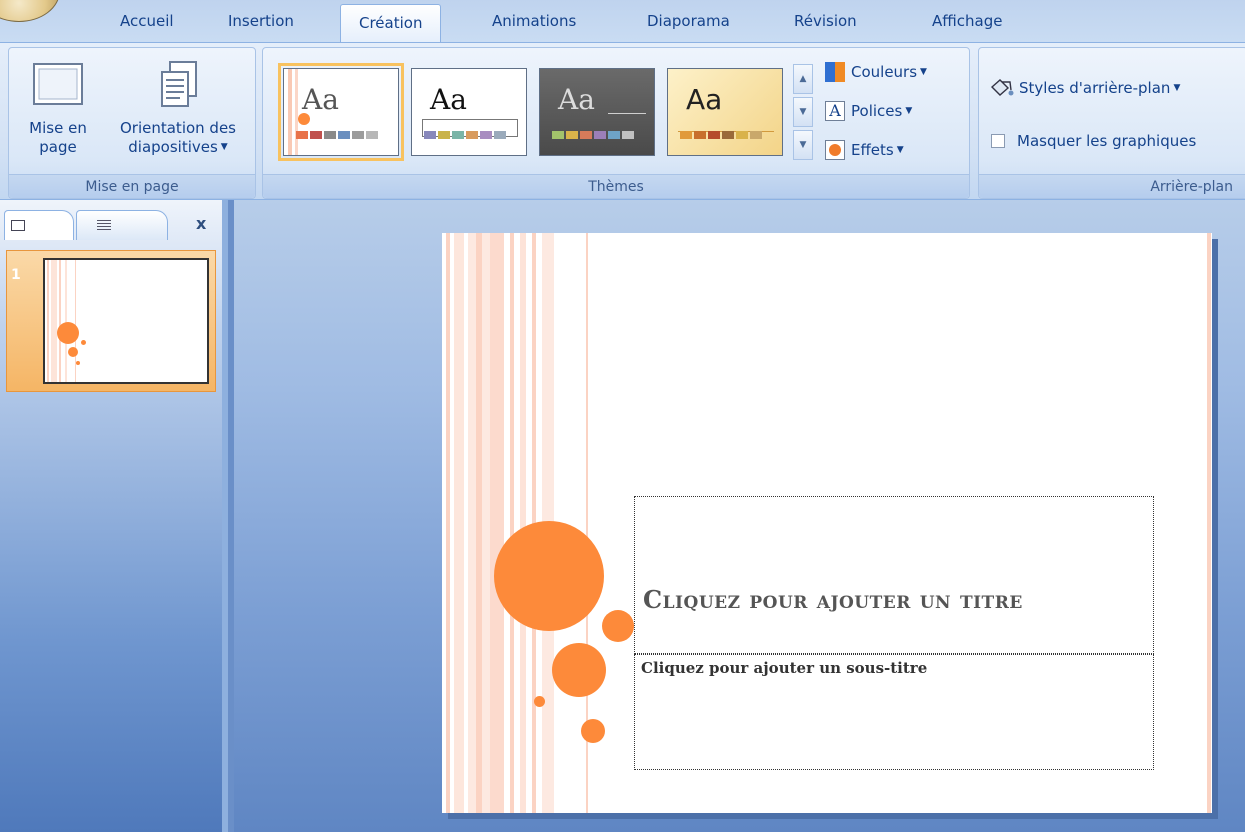 This screenshot has height=832, width=1245. I want to click on group-label-mise-en-page: Mise en page, so click(132, 186).